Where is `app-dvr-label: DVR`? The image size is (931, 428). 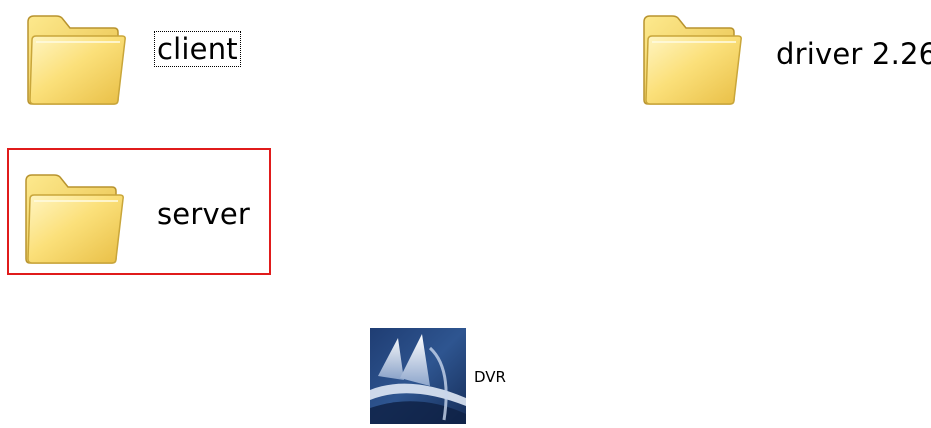
app-dvr-label: DVR is located at coordinates (490, 377).